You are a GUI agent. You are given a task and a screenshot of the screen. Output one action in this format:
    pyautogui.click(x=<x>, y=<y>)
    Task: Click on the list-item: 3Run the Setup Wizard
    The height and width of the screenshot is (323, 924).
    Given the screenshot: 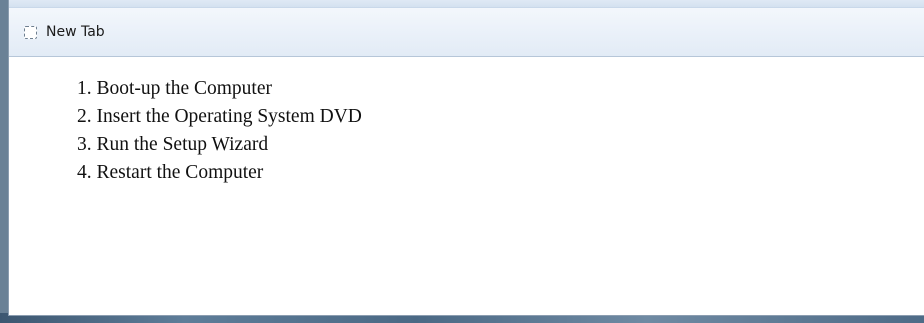 What is the action you would take?
    pyautogui.click(x=500, y=145)
    